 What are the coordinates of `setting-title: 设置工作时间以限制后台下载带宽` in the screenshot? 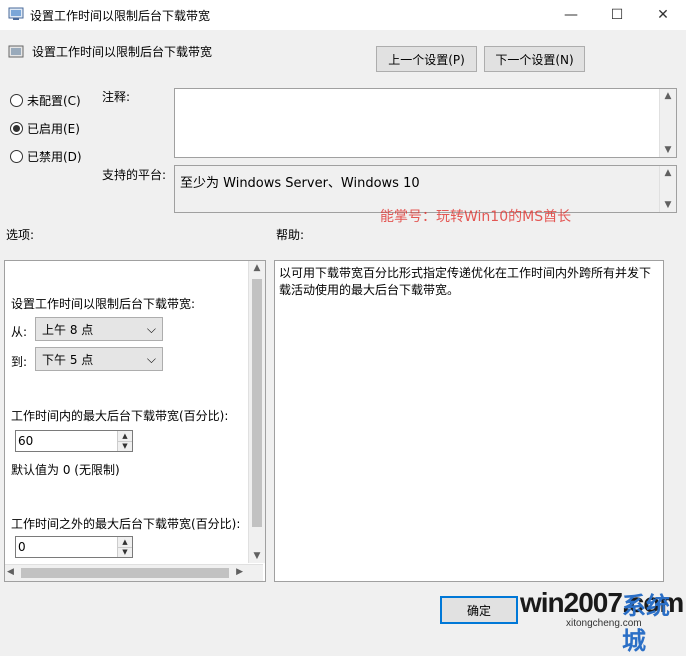 It's located at (122, 52).